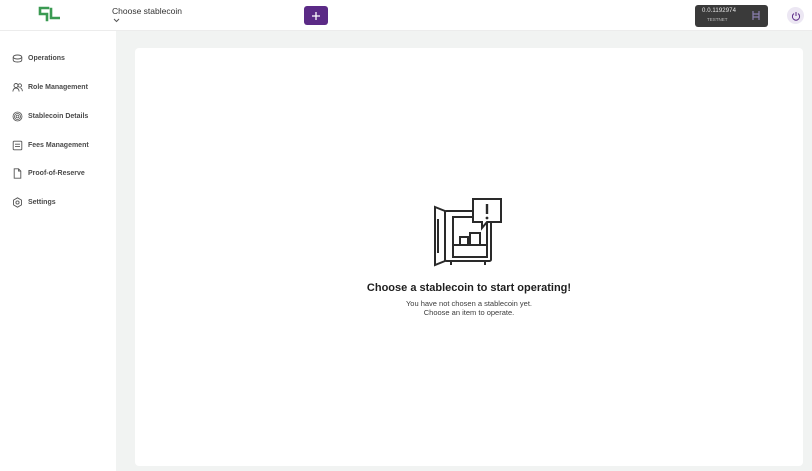  What do you see at coordinates (58, 87) in the screenshot?
I see `sidebar-item-label: Role Management` at bounding box center [58, 87].